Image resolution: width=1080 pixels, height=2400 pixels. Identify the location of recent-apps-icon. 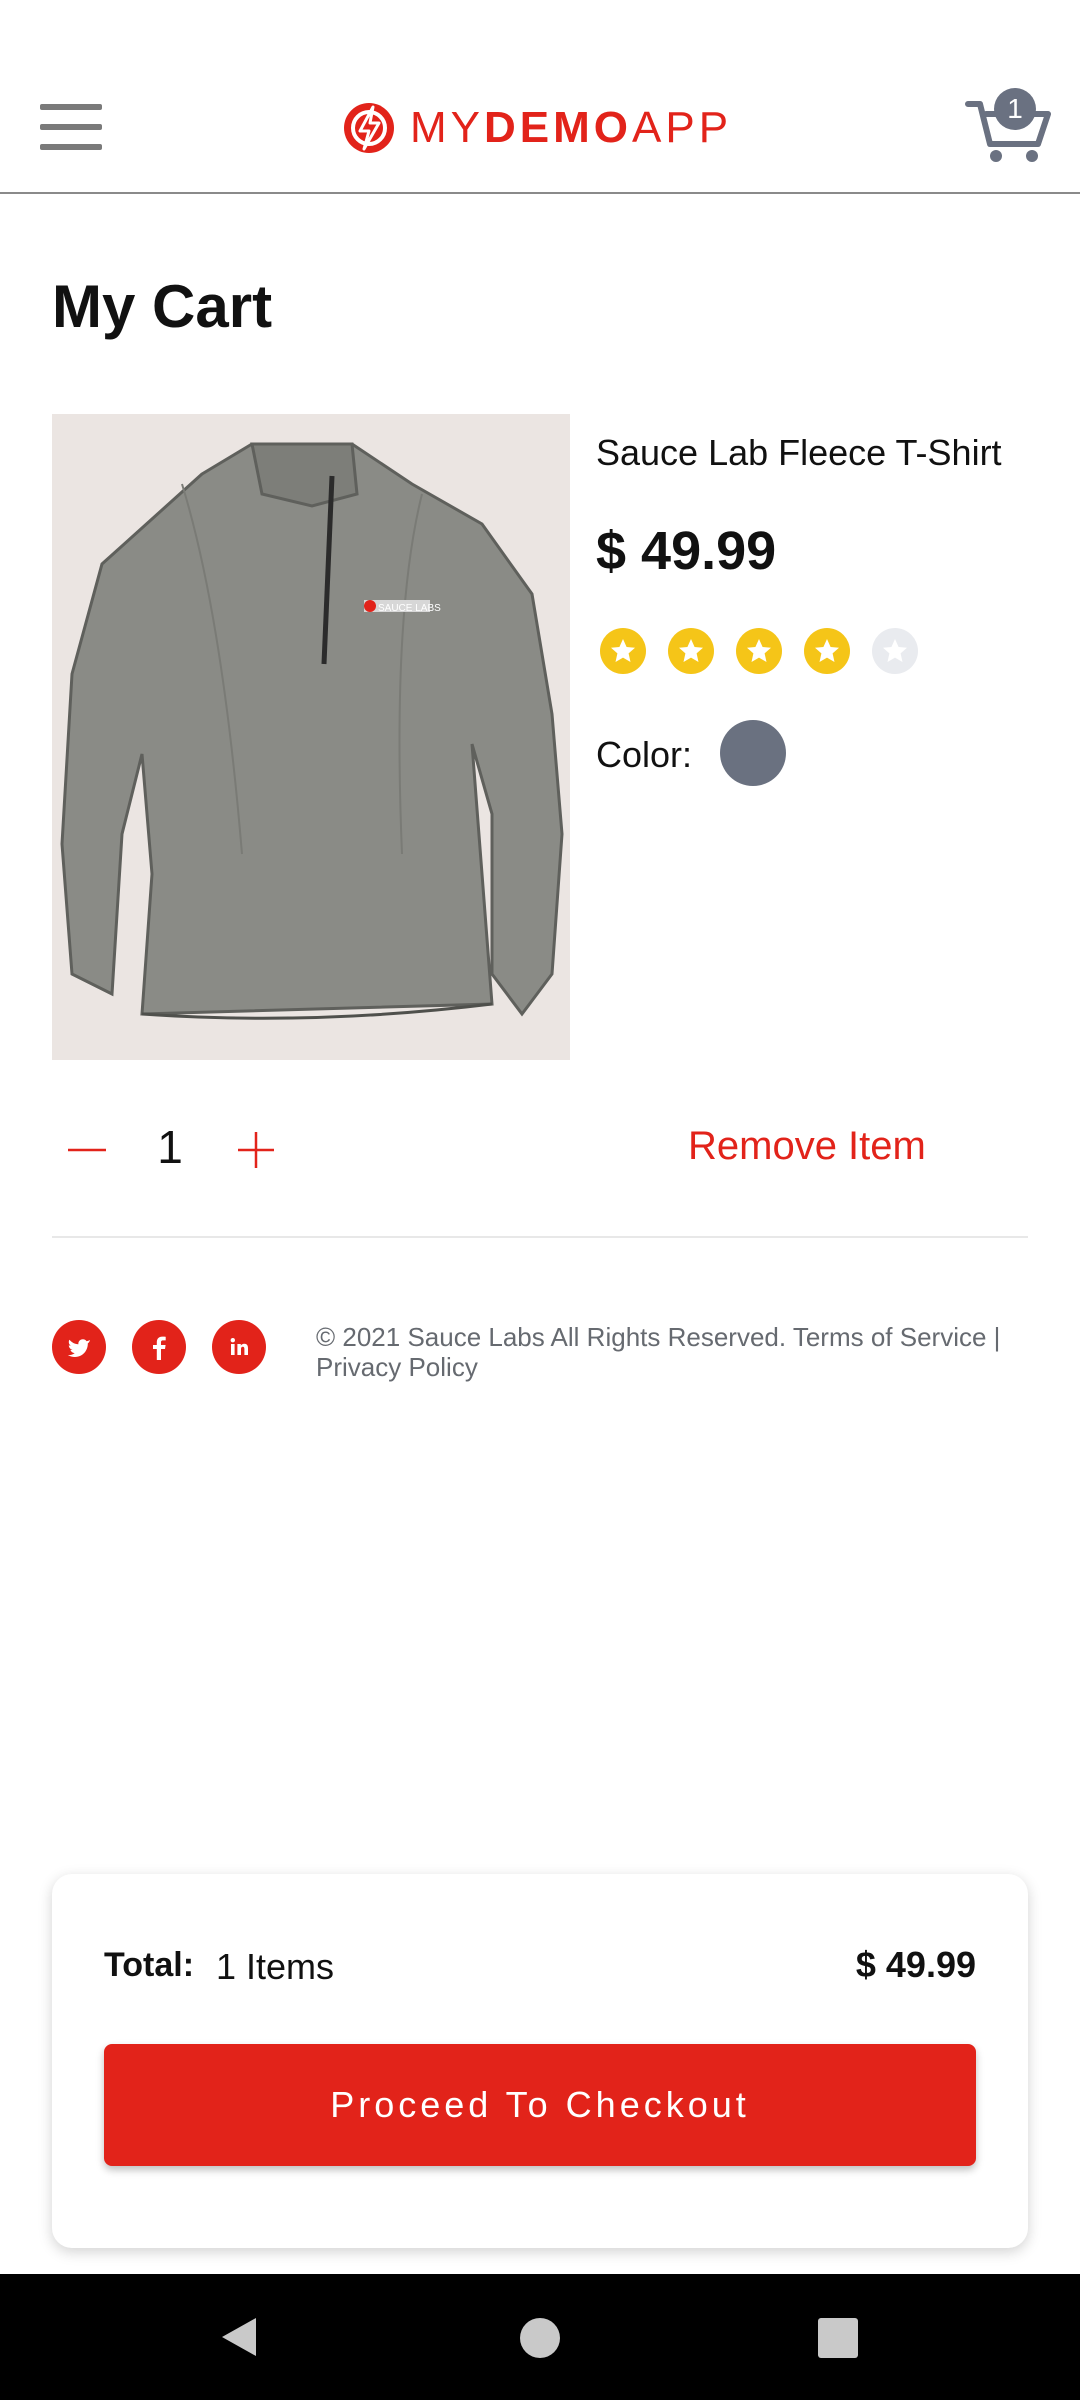
(838, 2338).